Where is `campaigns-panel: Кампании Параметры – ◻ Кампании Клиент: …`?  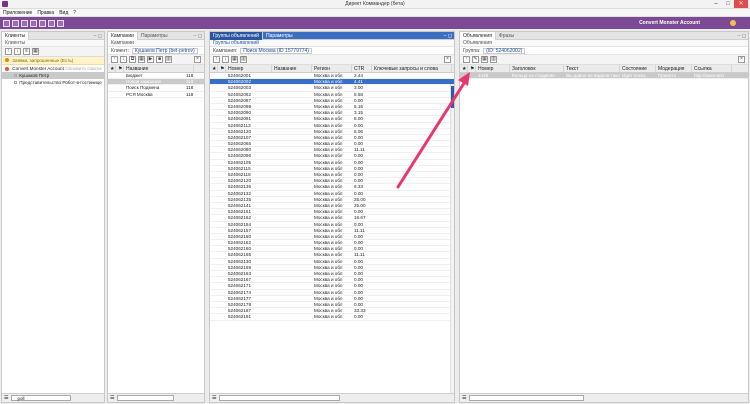
campaigns-panel: Кампании Параметры – ◻ Кампании Клиент: … is located at coordinates (156, 217).